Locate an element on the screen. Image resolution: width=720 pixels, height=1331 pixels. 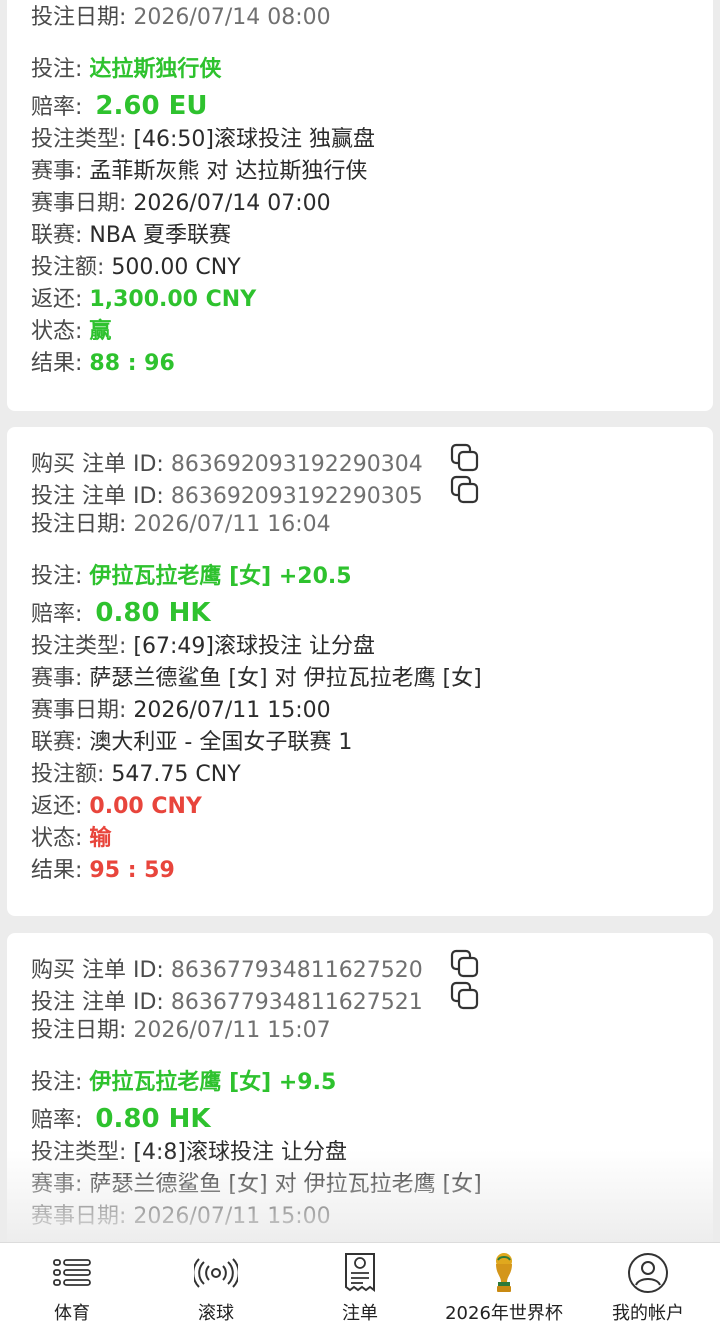
nav-account: 我的帐户 is located at coordinates (648, 1287).